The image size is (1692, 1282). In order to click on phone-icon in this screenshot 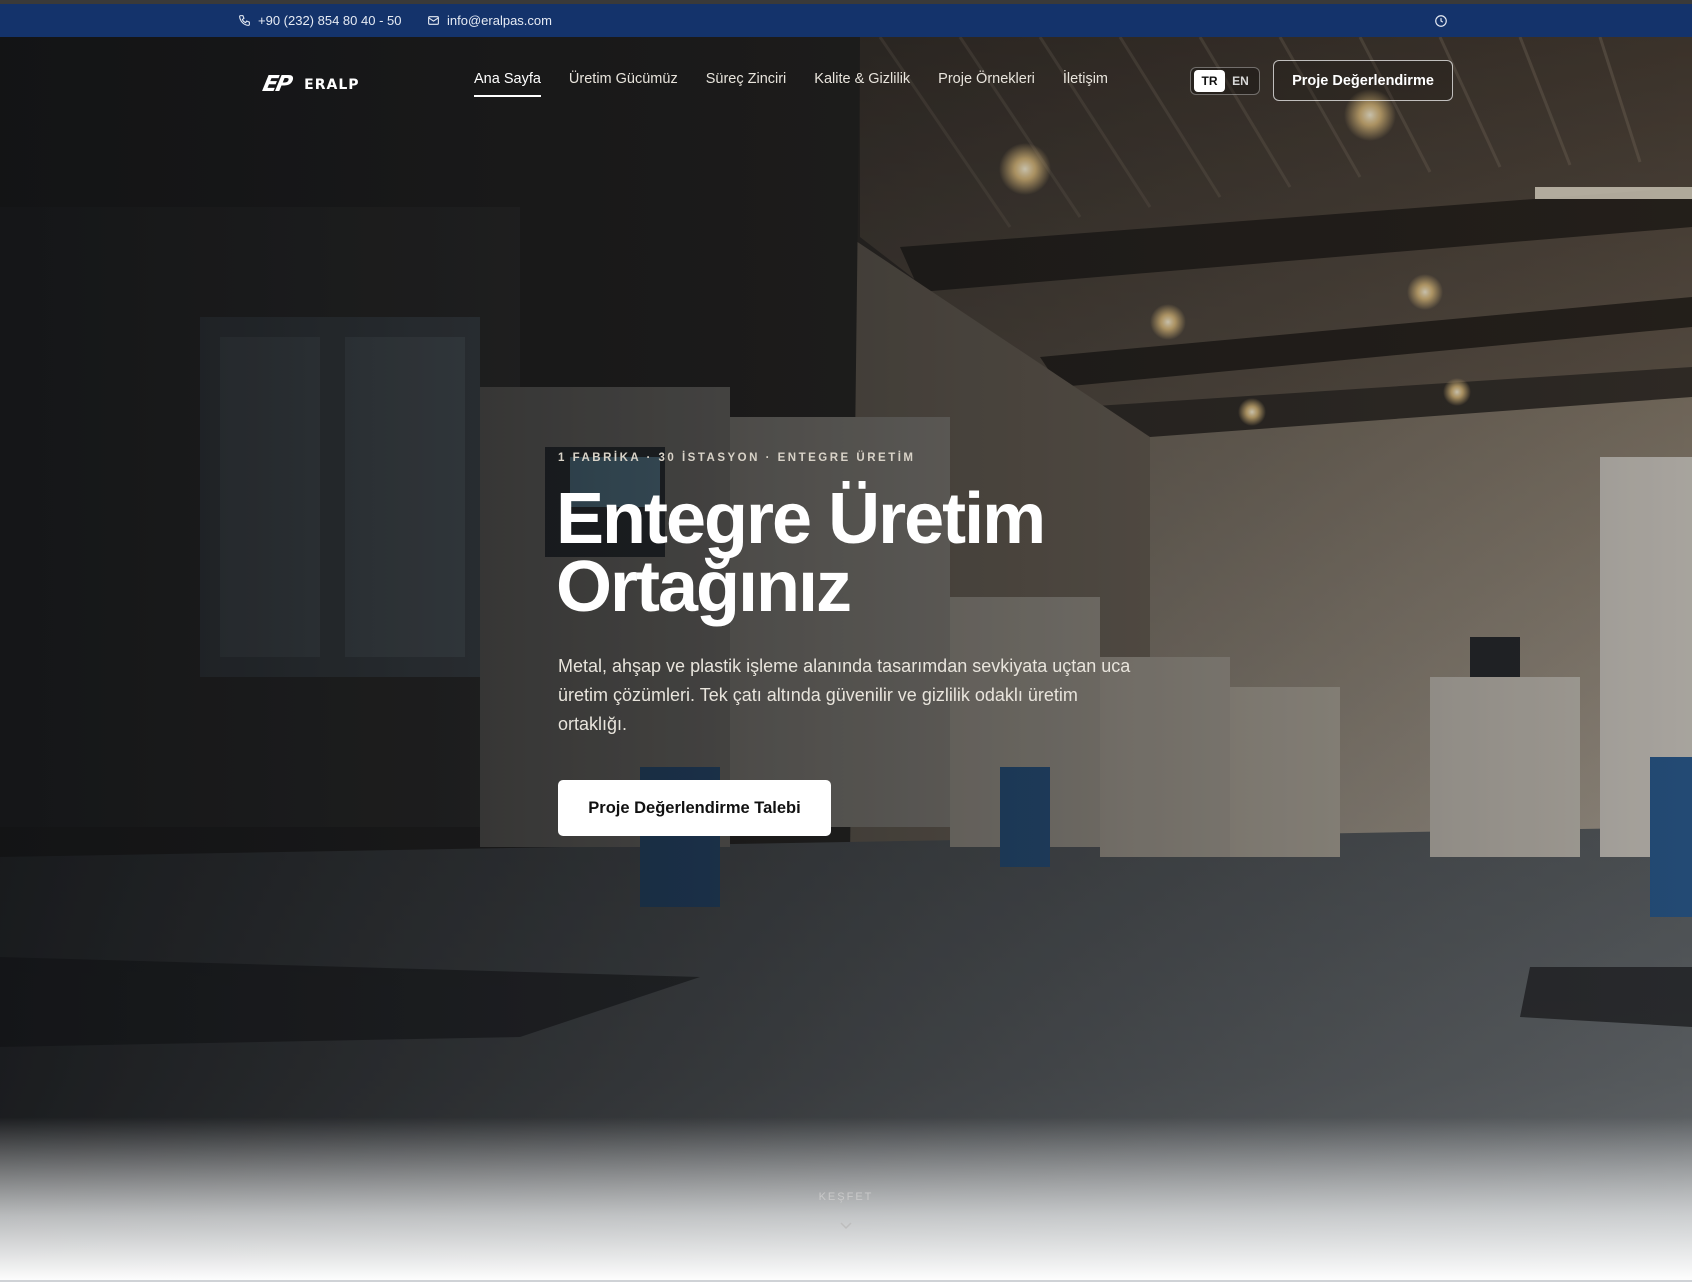, I will do `click(244, 20)`.